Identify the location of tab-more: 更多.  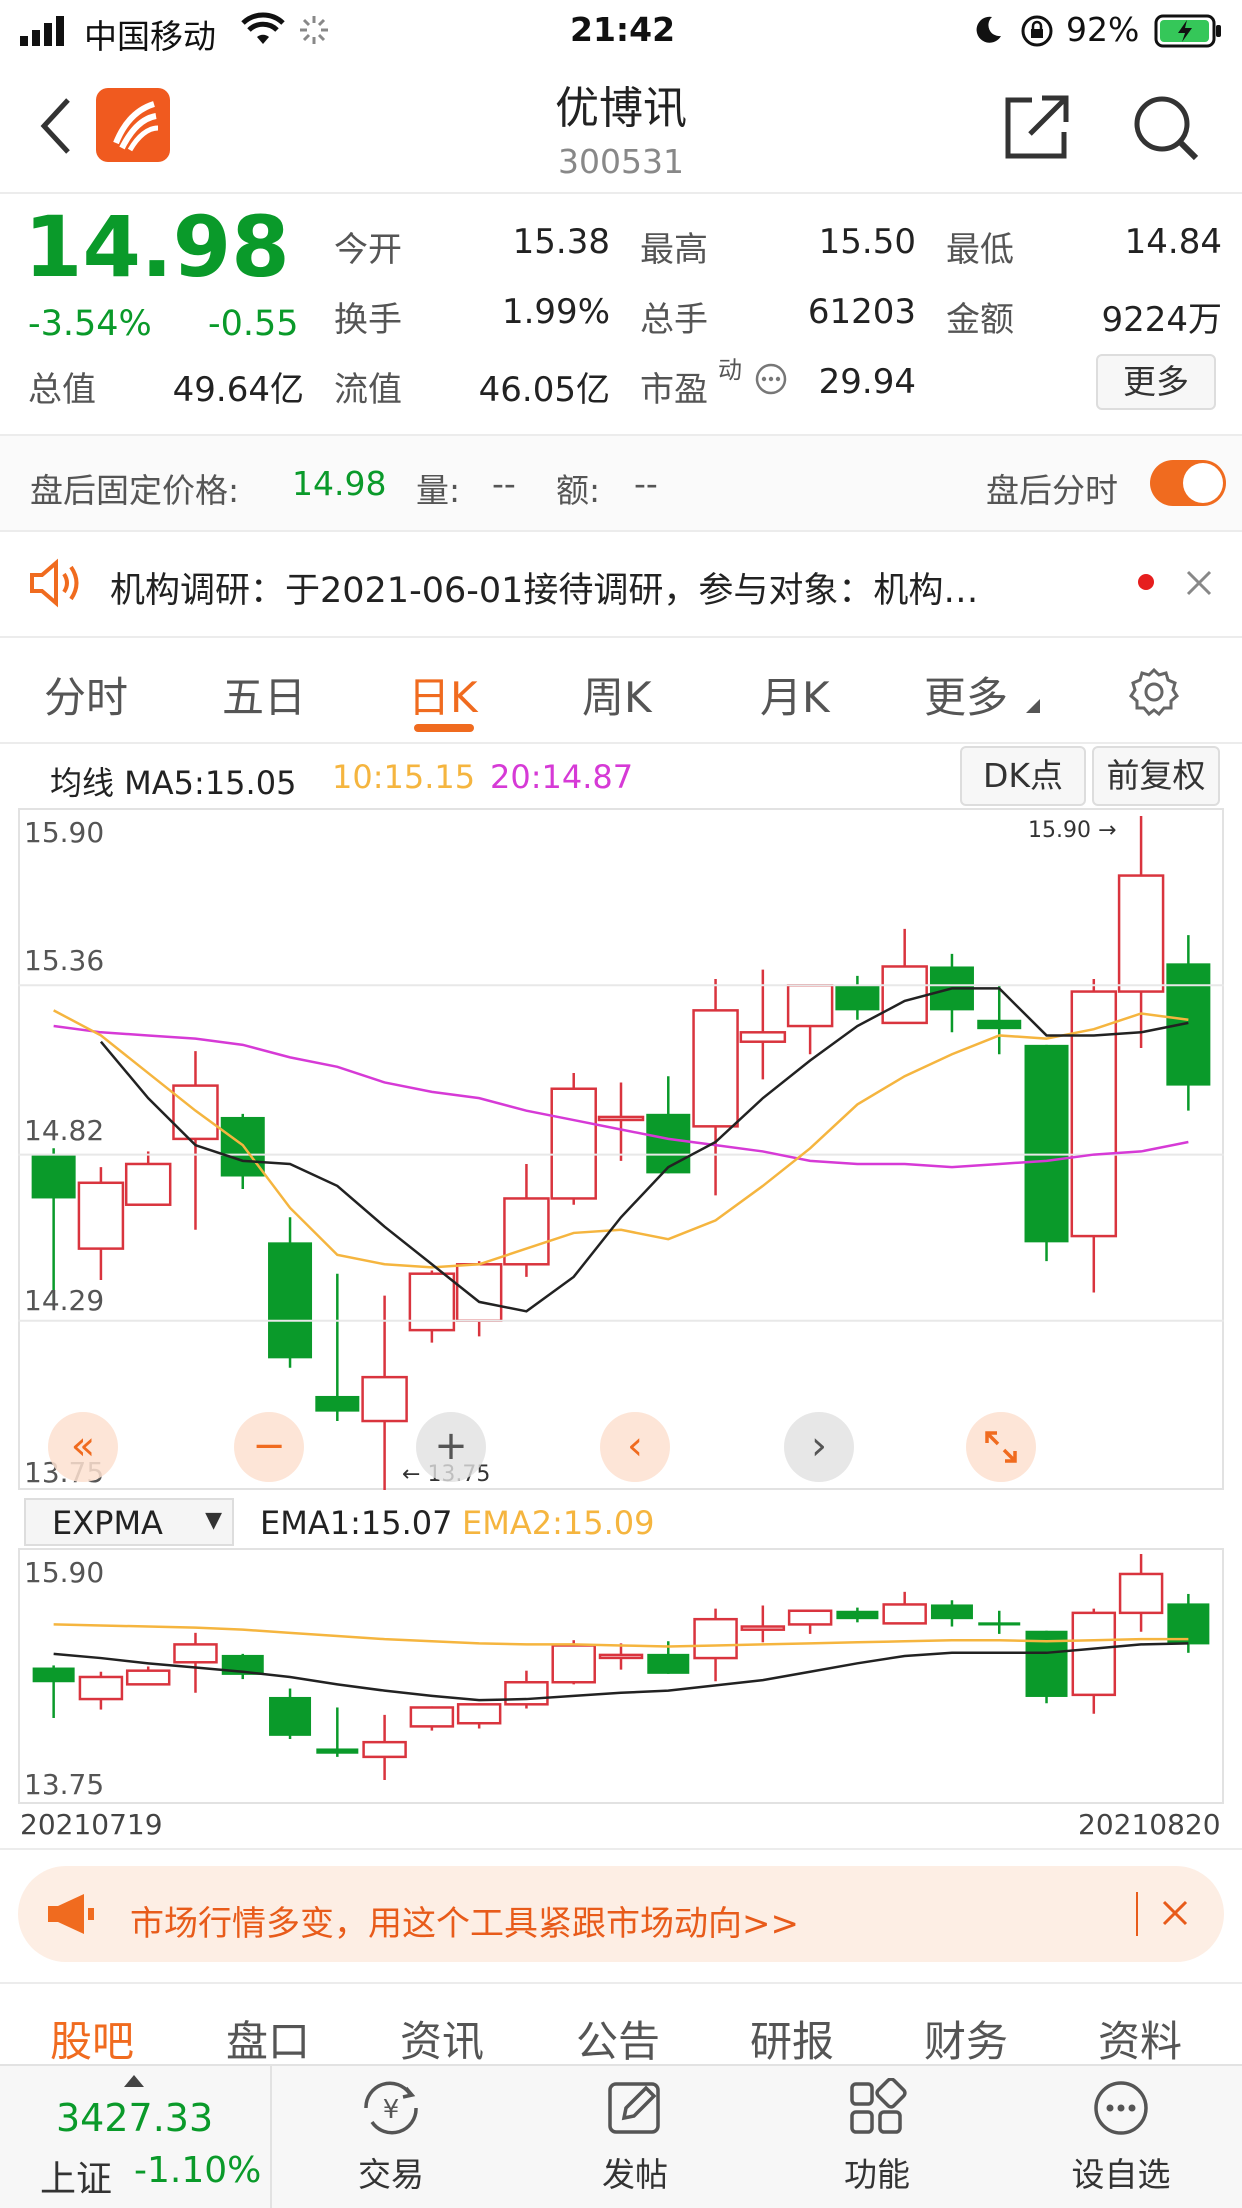
(966, 694).